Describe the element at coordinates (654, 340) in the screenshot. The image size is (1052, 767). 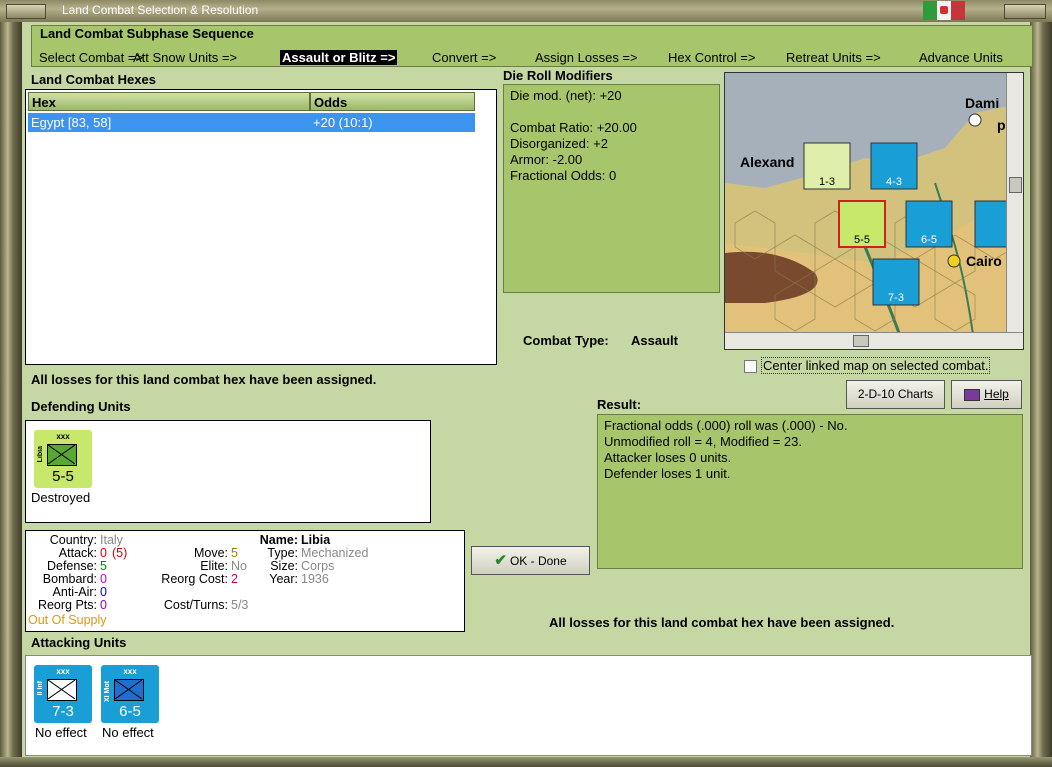
I see `combat-type-value: Assault` at that location.